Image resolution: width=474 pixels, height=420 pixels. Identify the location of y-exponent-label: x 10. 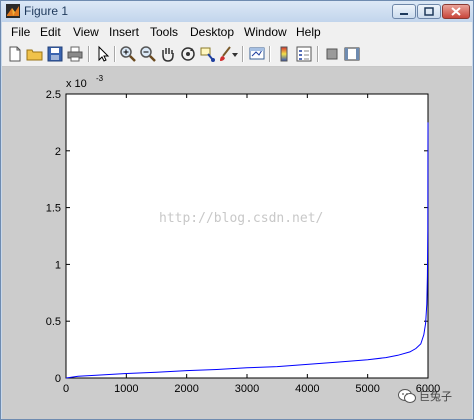
(76, 84).